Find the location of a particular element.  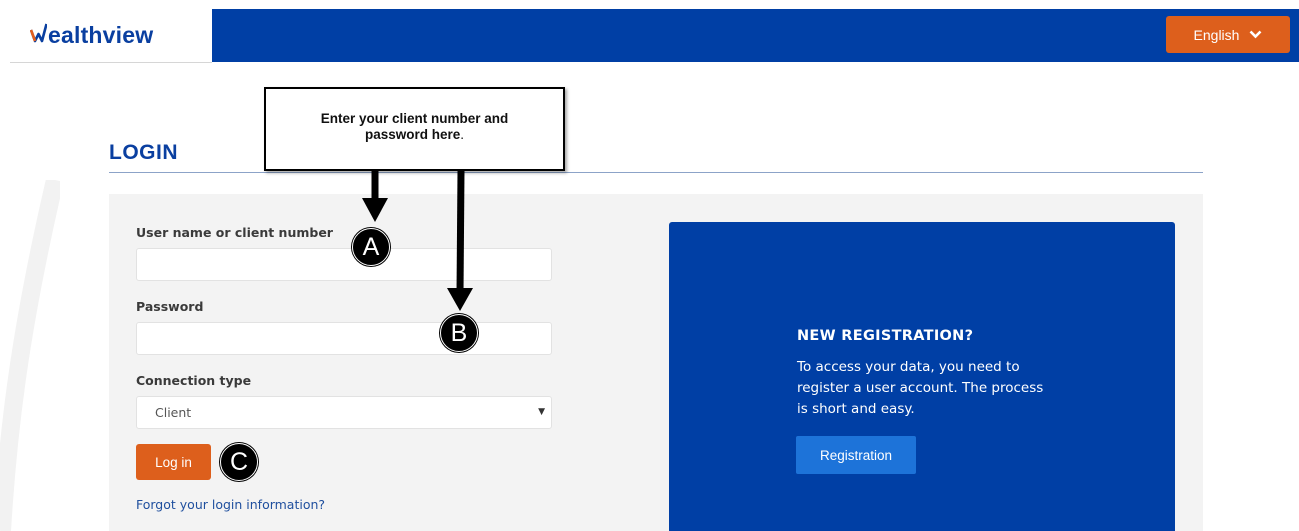

password-input is located at coordinates (344, 338).